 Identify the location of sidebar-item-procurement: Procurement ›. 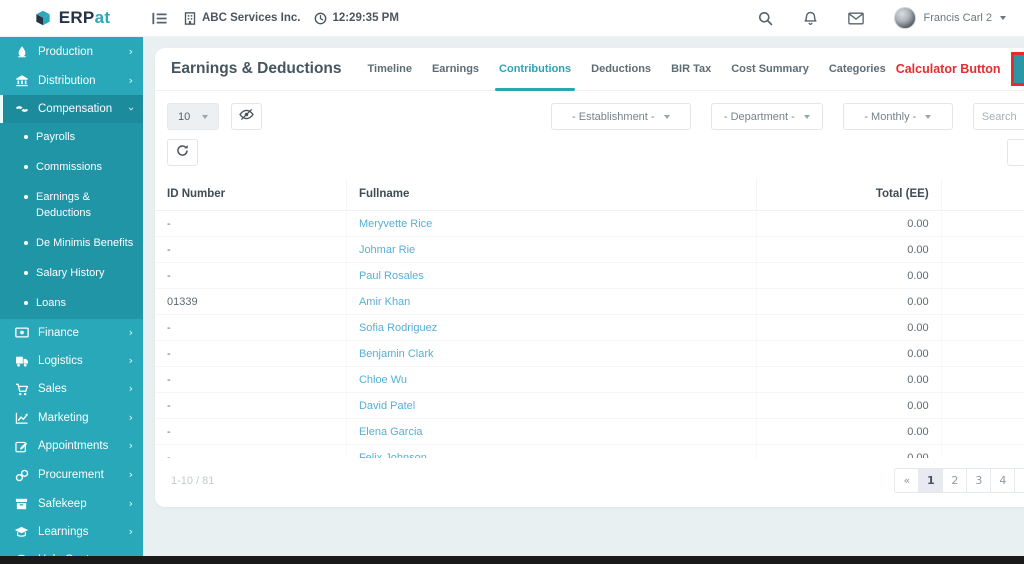
(71, 475).